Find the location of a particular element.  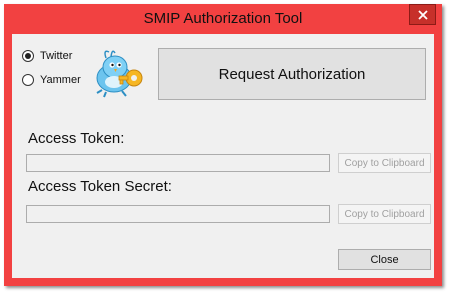

yammer-option: Yammer is located at coordinates (51, 80).